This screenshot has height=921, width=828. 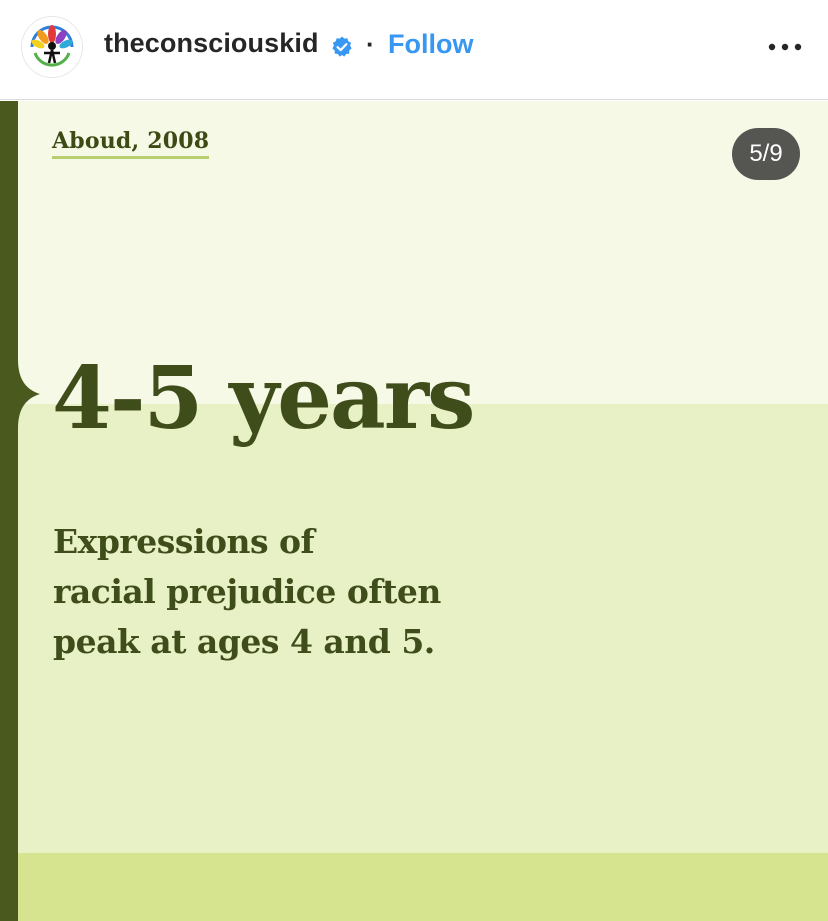 I want to click on post-header: theconsciouskid · Follow, so click(x=414, y=50).